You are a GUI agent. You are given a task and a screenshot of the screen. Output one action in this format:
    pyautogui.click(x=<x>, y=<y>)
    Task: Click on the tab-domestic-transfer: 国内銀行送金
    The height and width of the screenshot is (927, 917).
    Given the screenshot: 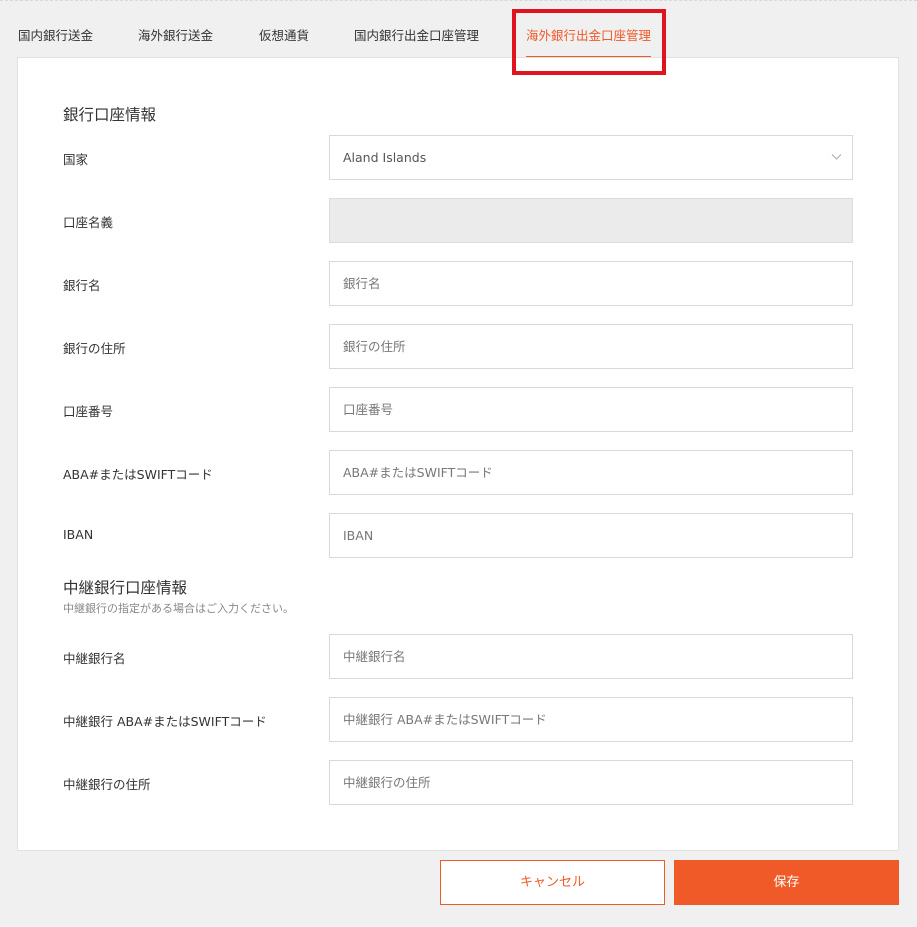 What is the action you would take?
    pyautogui.click(x=55, y=34)
    